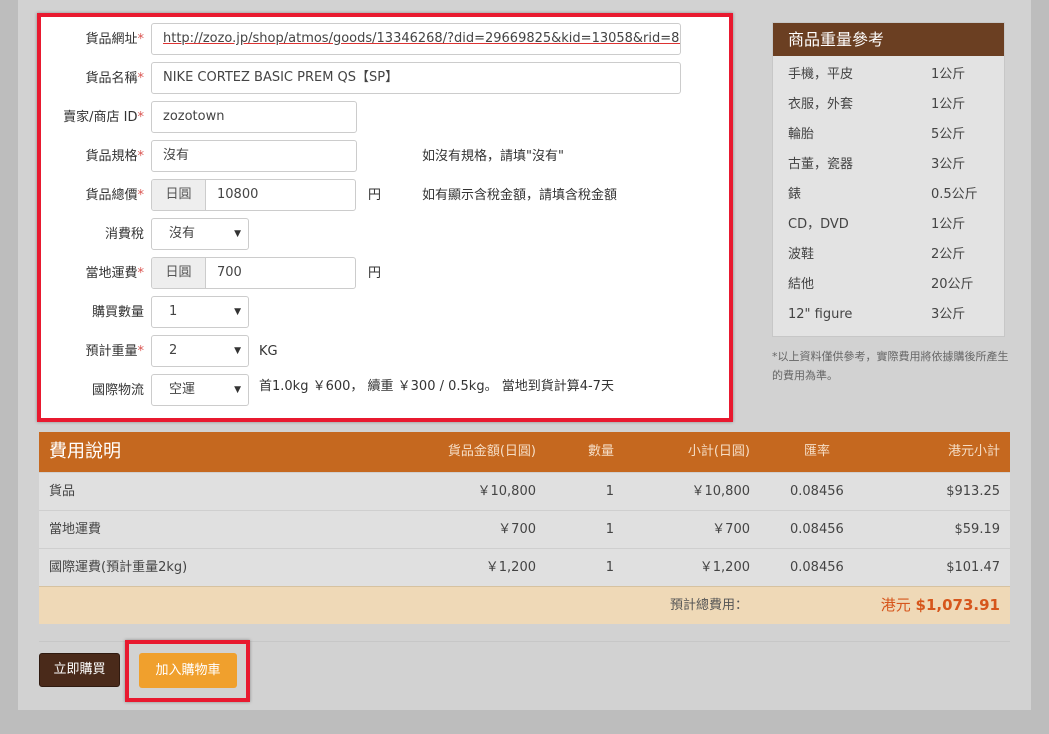  I want to click on list-item: 結他 20公斤, so click(881, 284).